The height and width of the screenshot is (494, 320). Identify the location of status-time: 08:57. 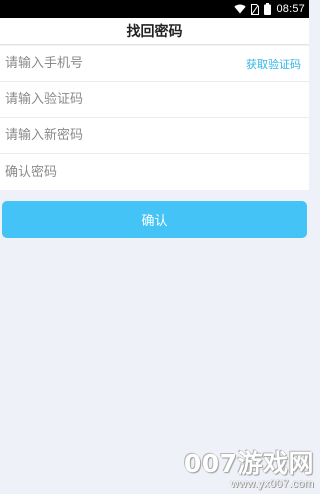
(290, 9).